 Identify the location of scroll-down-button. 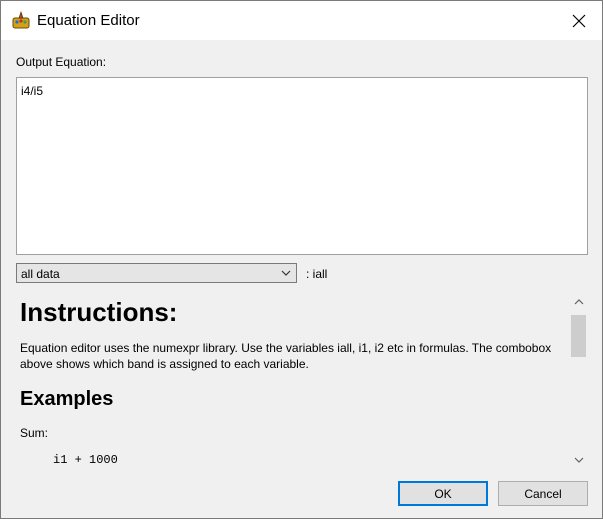
(578, 459).